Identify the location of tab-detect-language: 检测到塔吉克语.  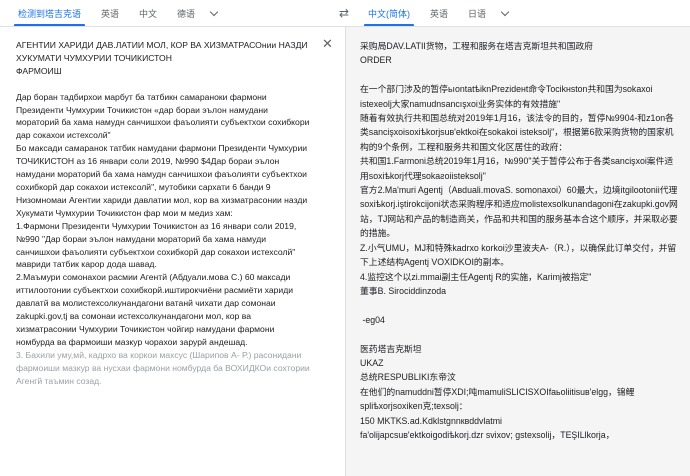
(49, 13).